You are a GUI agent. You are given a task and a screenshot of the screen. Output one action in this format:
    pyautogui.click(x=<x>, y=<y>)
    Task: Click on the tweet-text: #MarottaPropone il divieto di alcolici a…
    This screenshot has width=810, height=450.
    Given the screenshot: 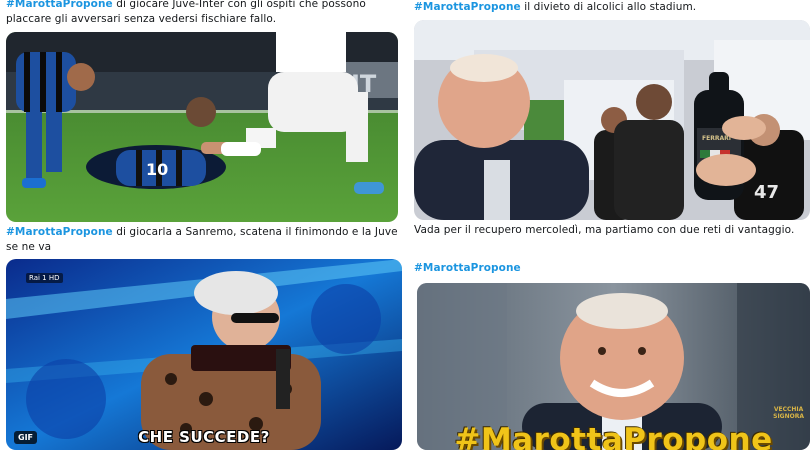 What is the action you would take?
    pyautogui.click(x=611, y=7)
    